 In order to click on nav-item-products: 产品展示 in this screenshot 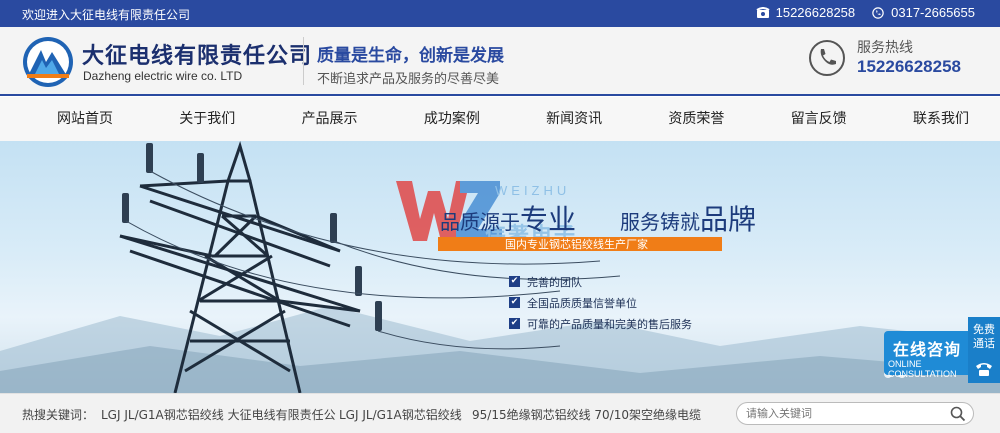, I will do `click(330, 119)`.